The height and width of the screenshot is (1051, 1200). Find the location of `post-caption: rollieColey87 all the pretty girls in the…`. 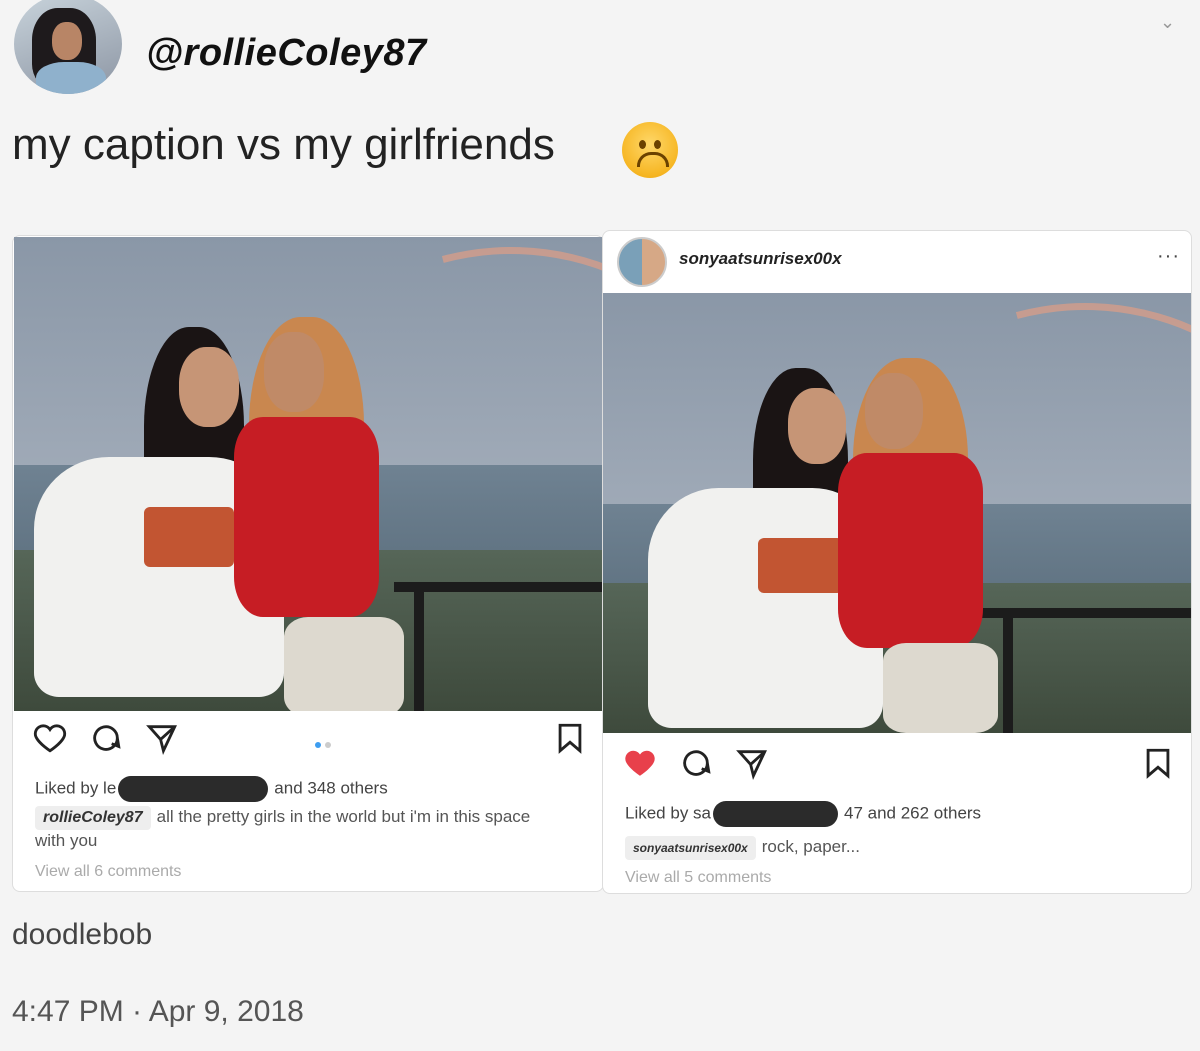

post-caption: rollieColey87 all the pretty girls in the… is located at coordinates (300, 829).